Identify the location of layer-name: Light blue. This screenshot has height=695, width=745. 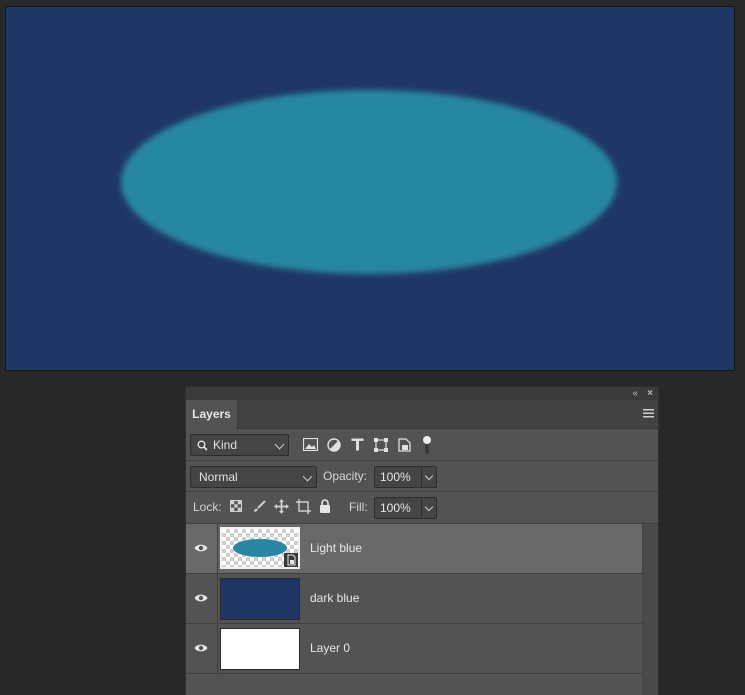
(336, 548).